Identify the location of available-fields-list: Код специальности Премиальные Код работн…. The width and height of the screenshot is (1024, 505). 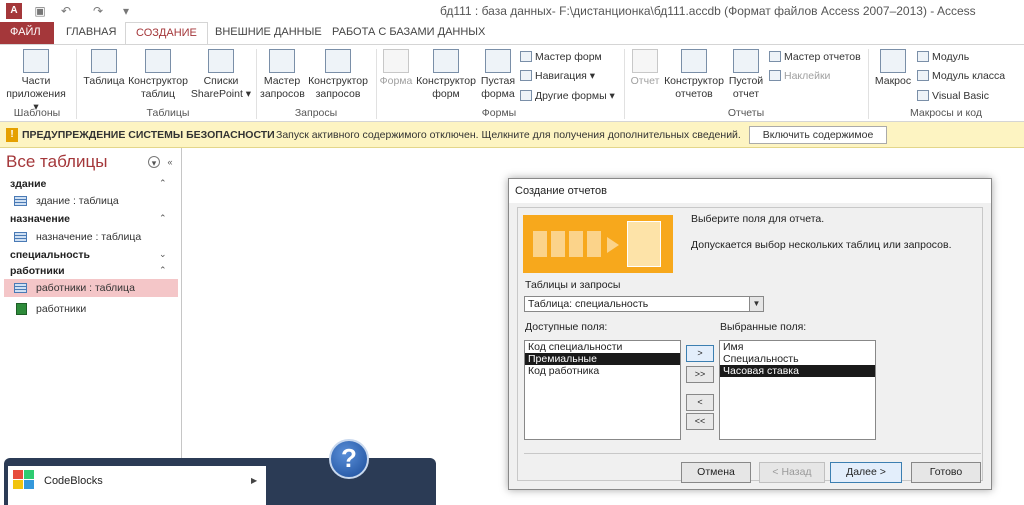
(602, 390).